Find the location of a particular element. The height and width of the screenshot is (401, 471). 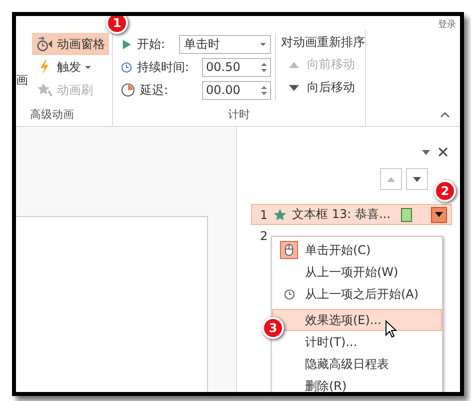

delay-icon is located at coordinates (128, 90).